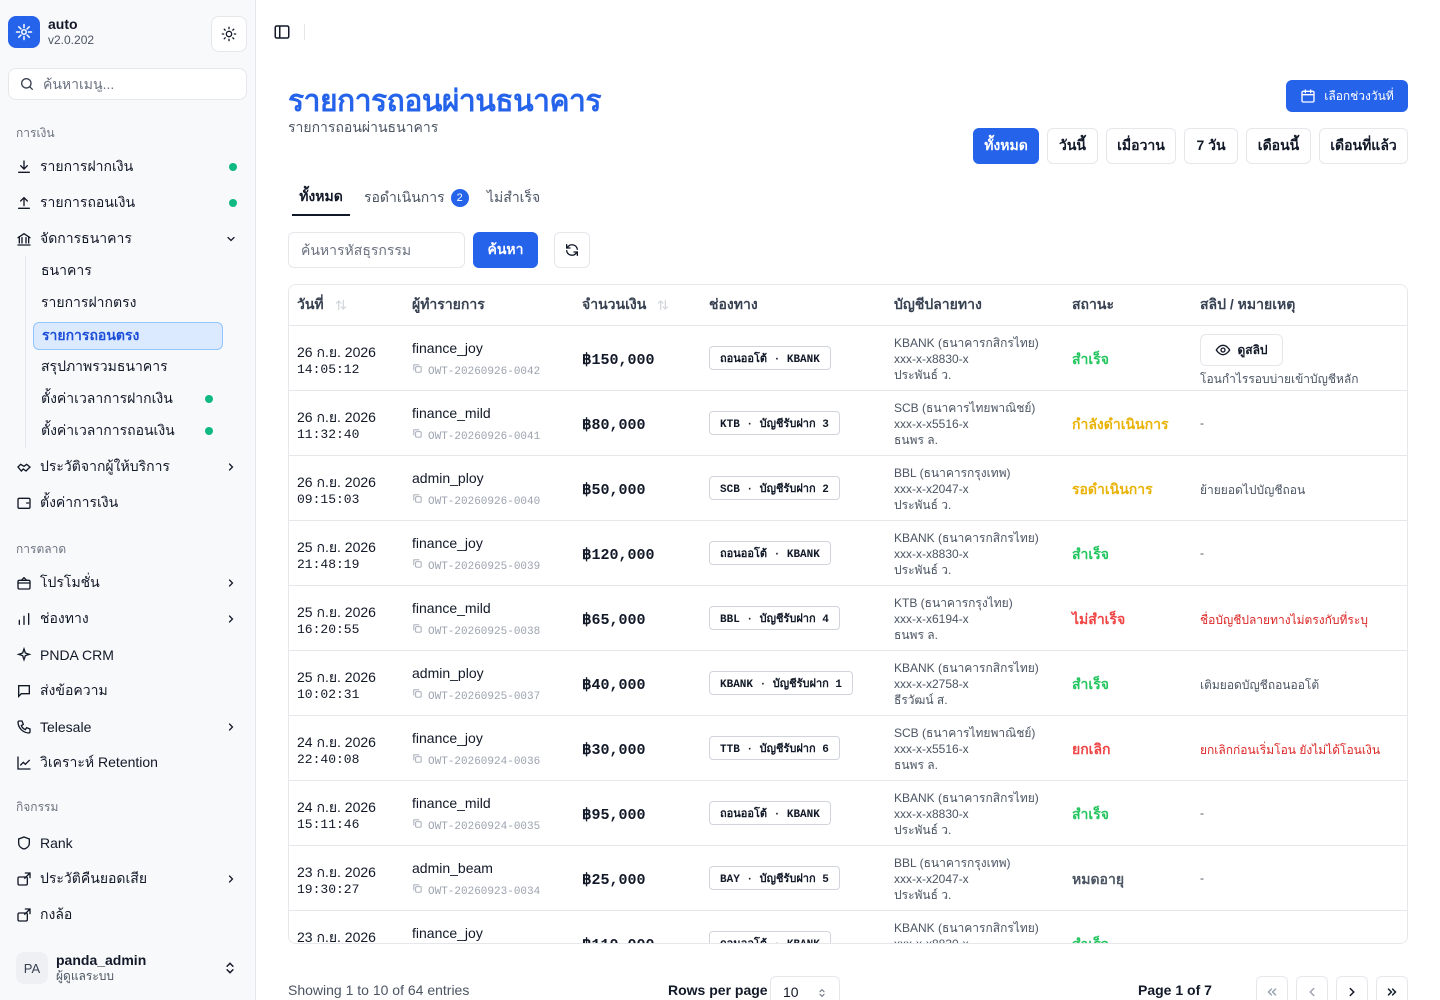  I want to click on theme-toggle-button, so click(229, 34).